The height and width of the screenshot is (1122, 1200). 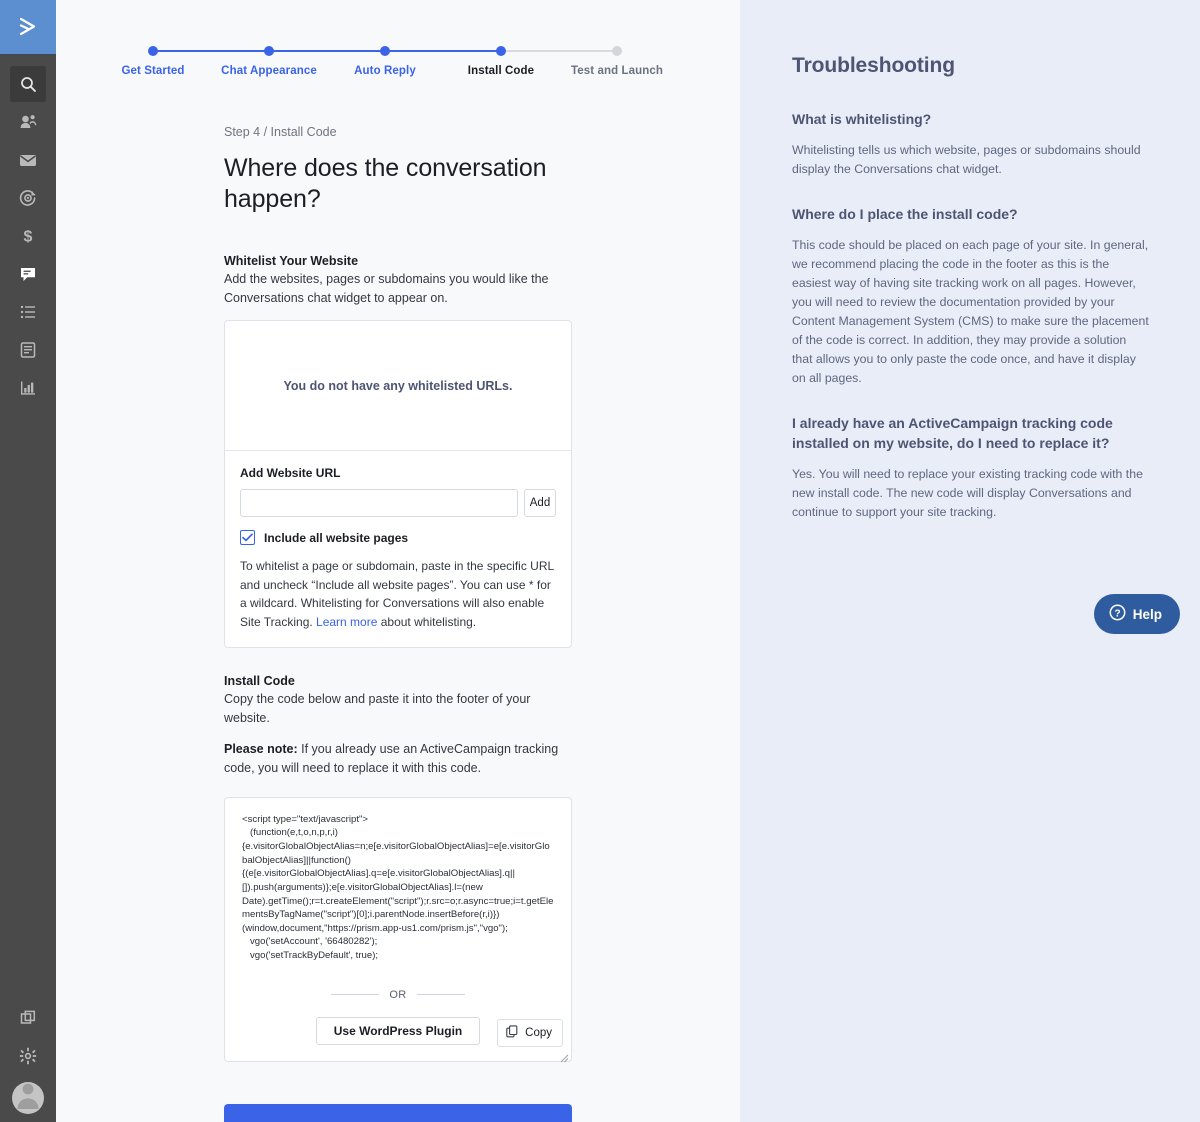 I want to click on search-icon, so click(x=28, y=84).